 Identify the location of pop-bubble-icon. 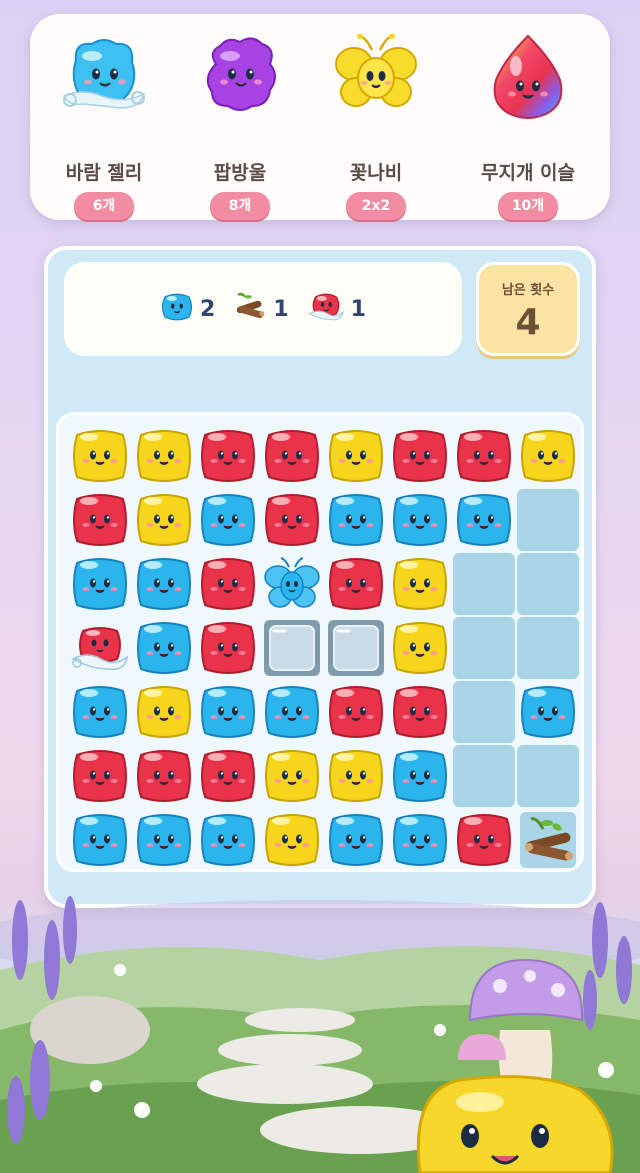
(240, 84).